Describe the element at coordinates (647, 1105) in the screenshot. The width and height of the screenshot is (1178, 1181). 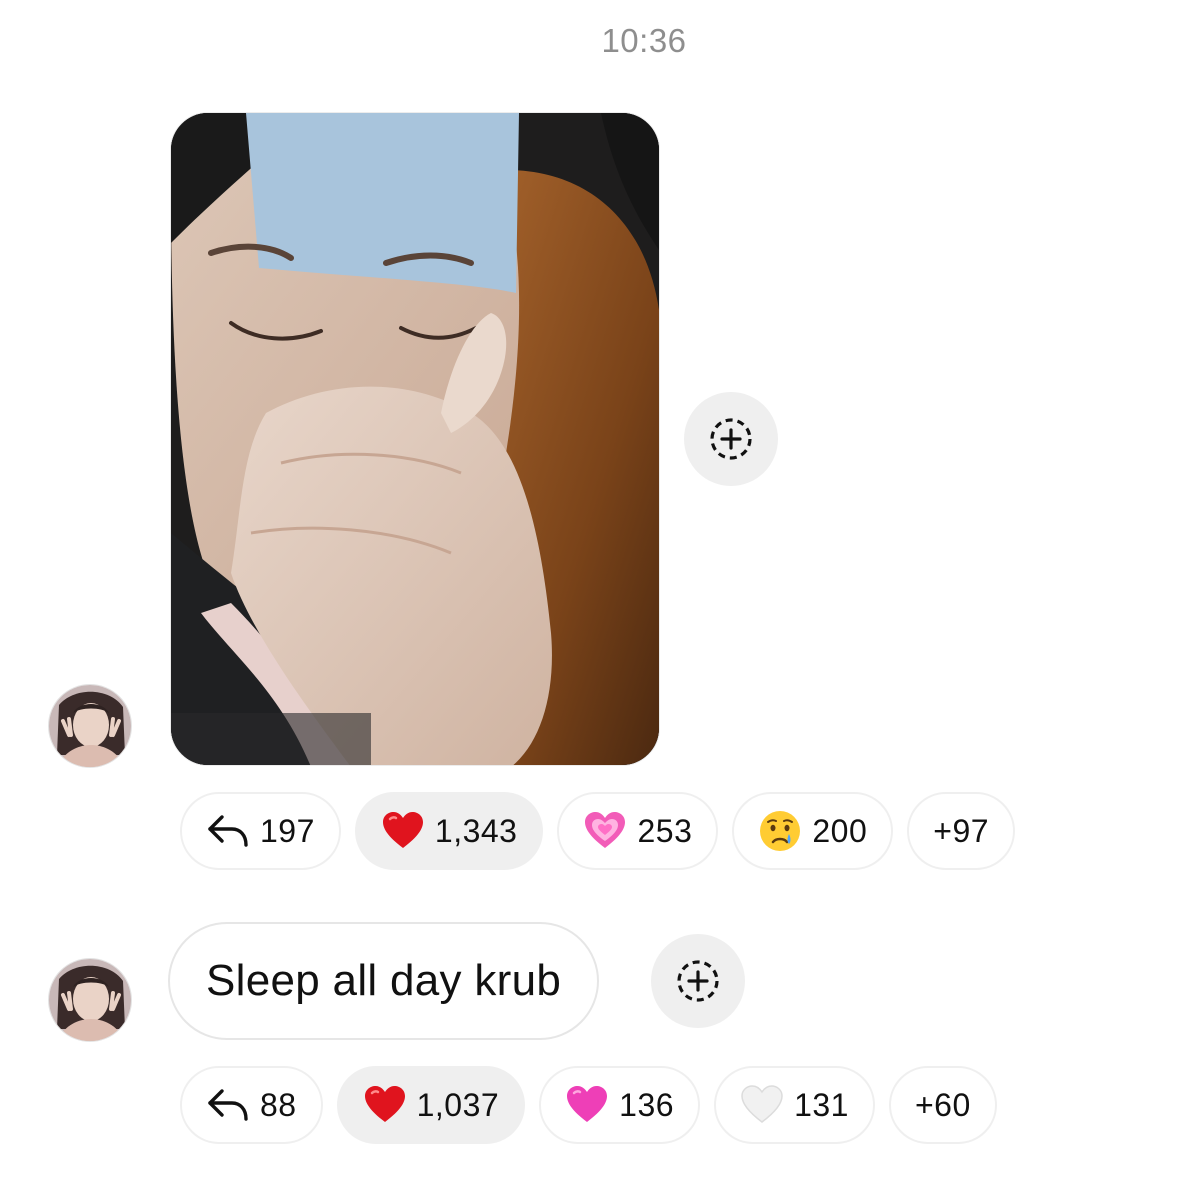
I see `reaction-count: 136` at that location.